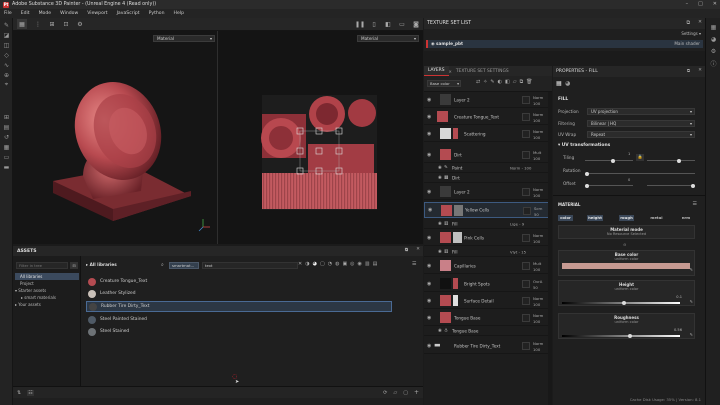 The image size is (720, 405). I want to click on material-properties-icon: ◕, so click(567, 83).